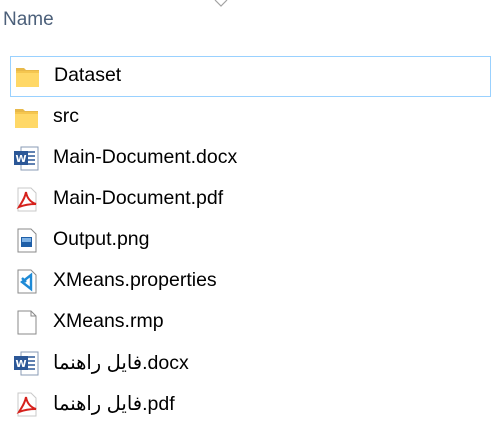 The image size is (491, 432). Describe the element at coordinates (27, 240) in the screenshot. I see `image-file-icon` at that location.